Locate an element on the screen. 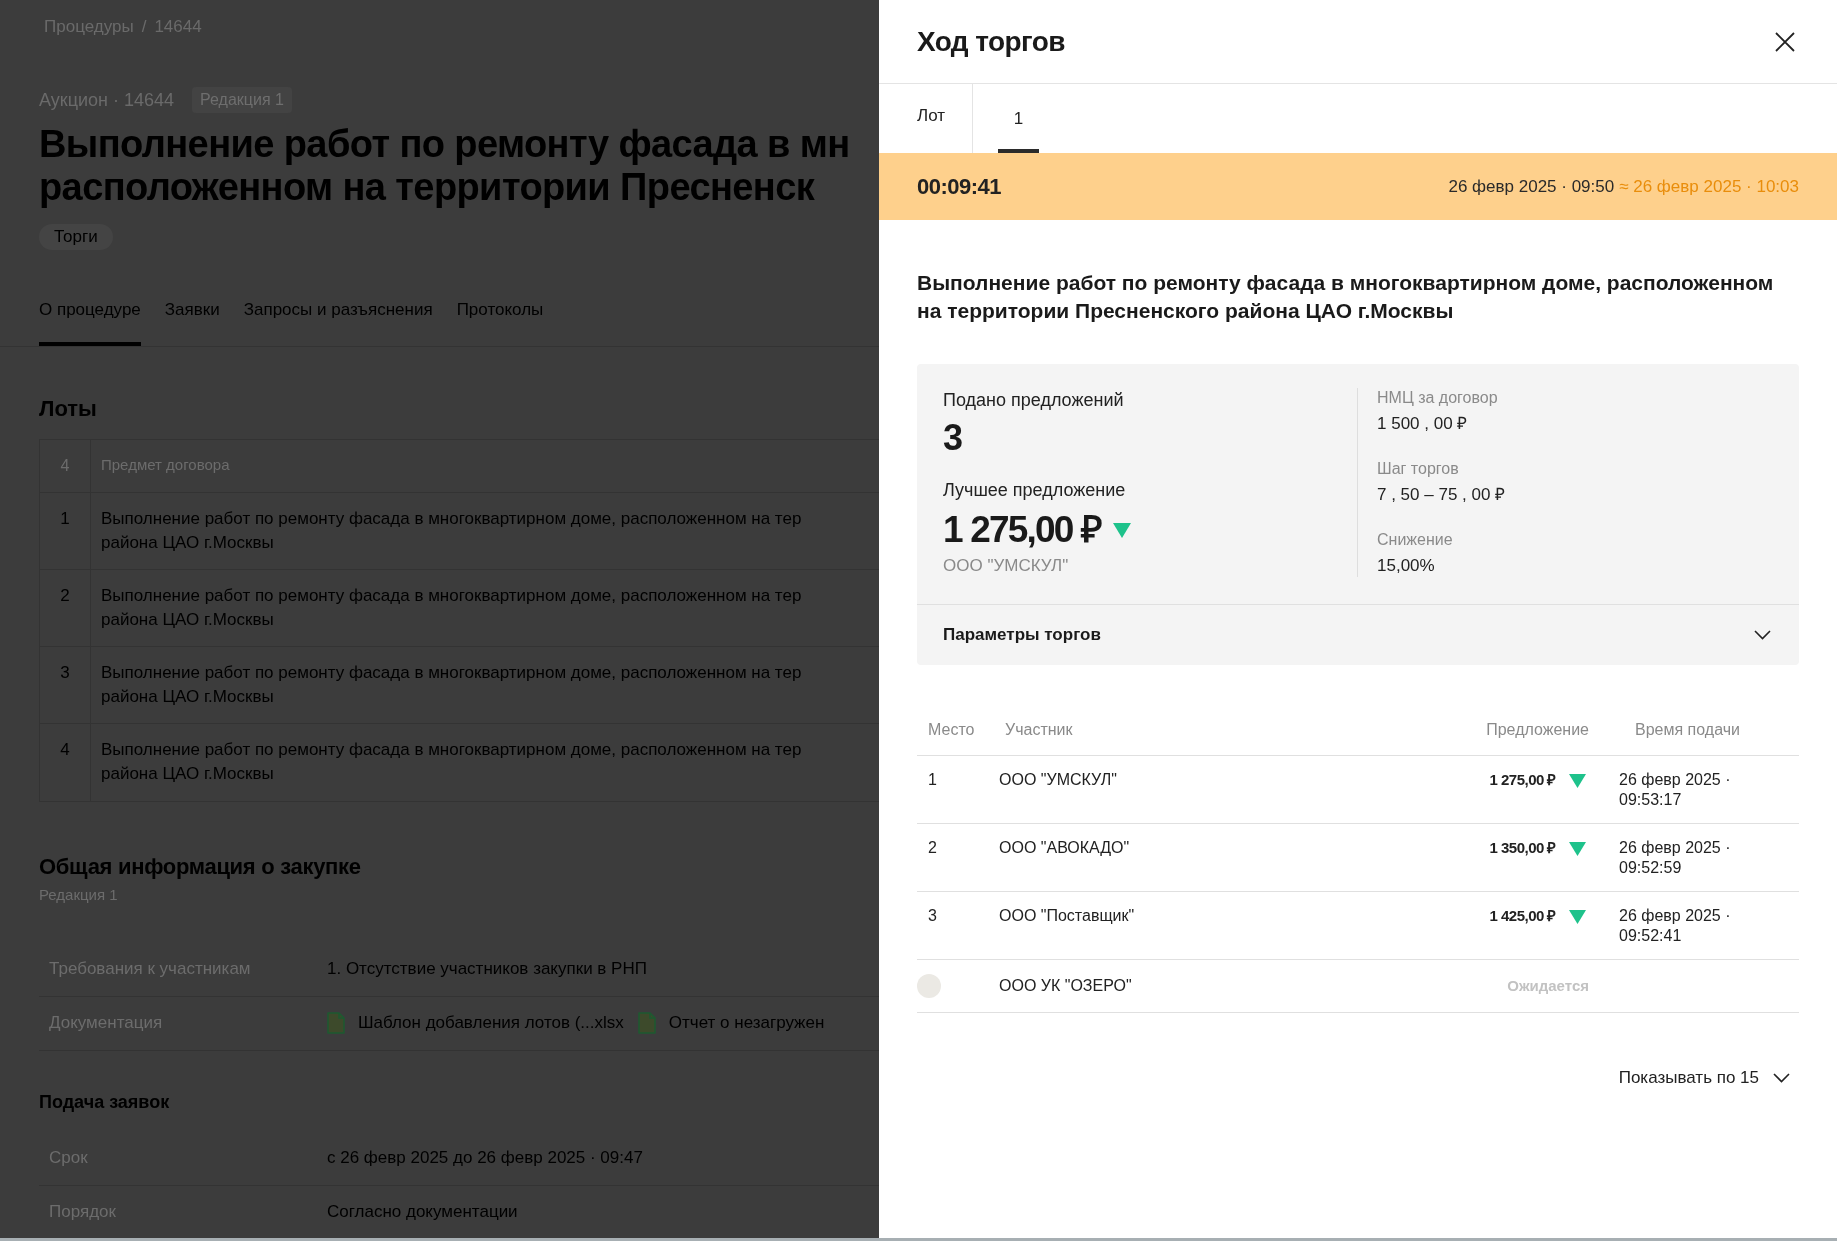 The height and width of the screenshot is (1241, 1837). submission-time: 26 февр 2025 · 09:52:59 is located at coordinates (1675, 858).